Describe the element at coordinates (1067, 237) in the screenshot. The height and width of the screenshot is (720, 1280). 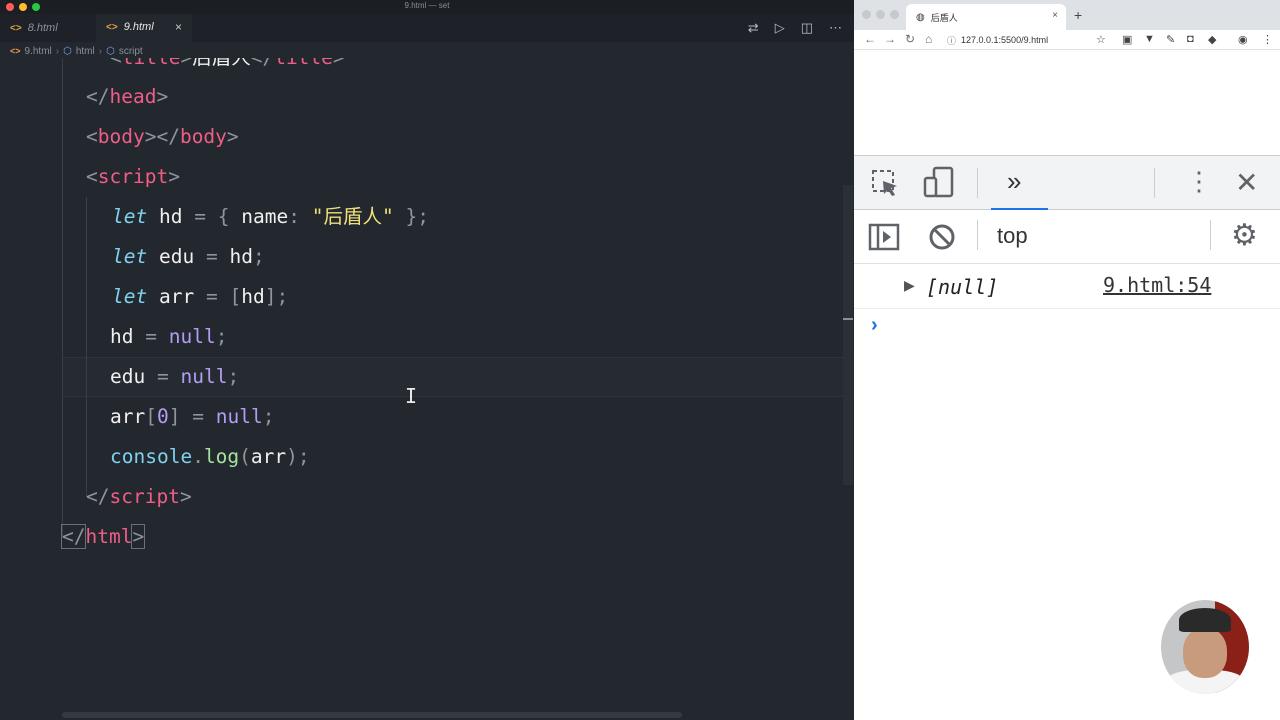
I see `console-toolbar: top ⚙` at that location.